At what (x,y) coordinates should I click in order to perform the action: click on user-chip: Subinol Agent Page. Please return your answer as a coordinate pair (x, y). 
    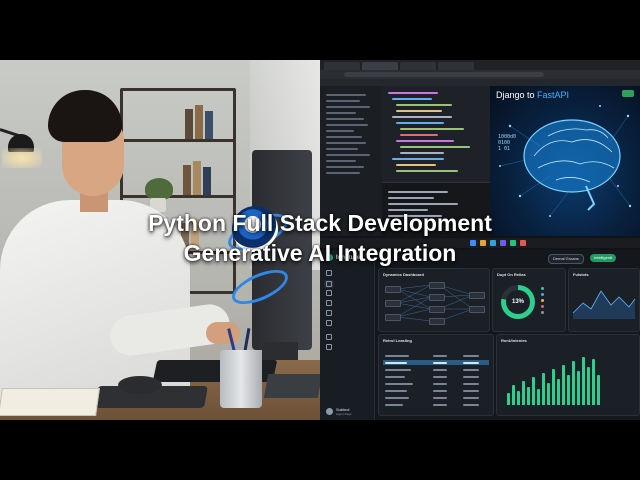
    Looking at the image, I should click on (339, 411).